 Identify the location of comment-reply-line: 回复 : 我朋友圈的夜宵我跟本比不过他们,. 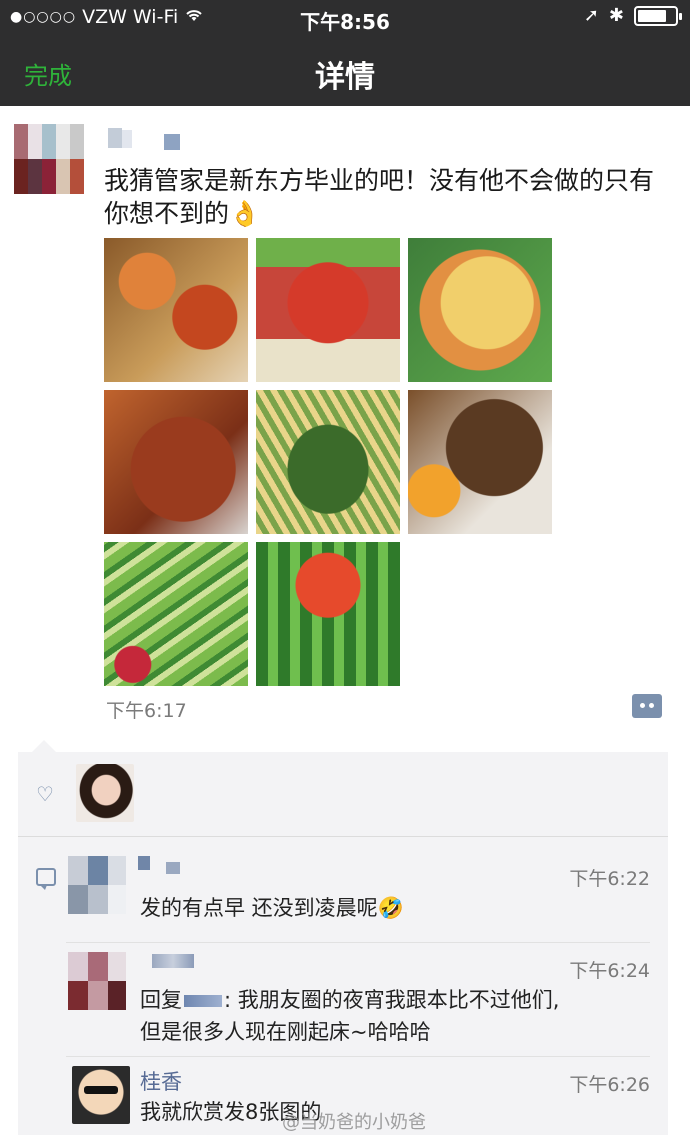
(390, 1000).